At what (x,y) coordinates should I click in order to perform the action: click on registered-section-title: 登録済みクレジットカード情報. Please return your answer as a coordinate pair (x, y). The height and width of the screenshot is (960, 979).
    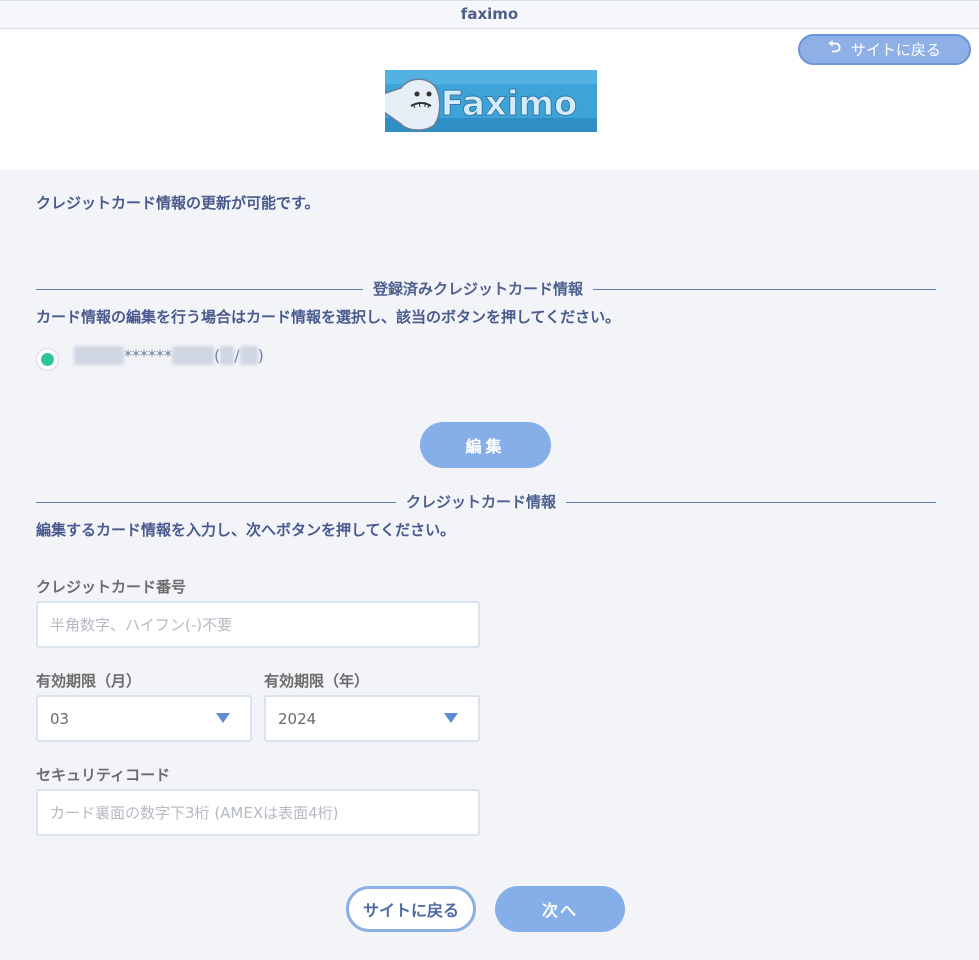
    Looking at the image, I should click on (478, 288).